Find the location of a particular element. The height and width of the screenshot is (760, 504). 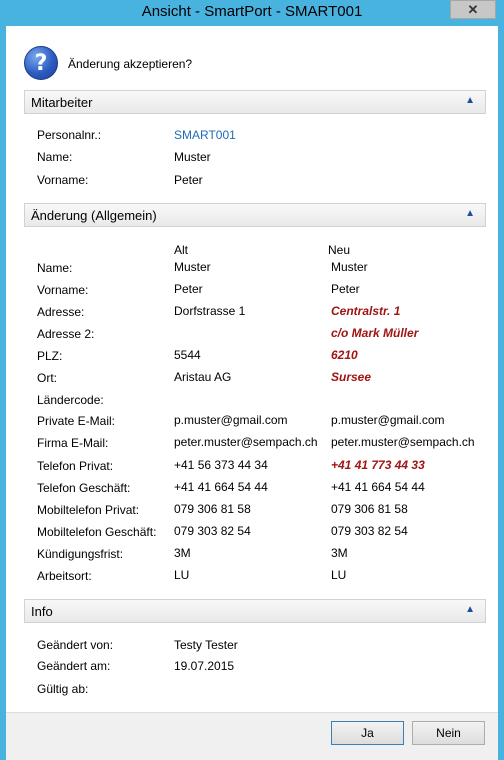

column-header-neu: Neu is located at coordinates (339, 250).